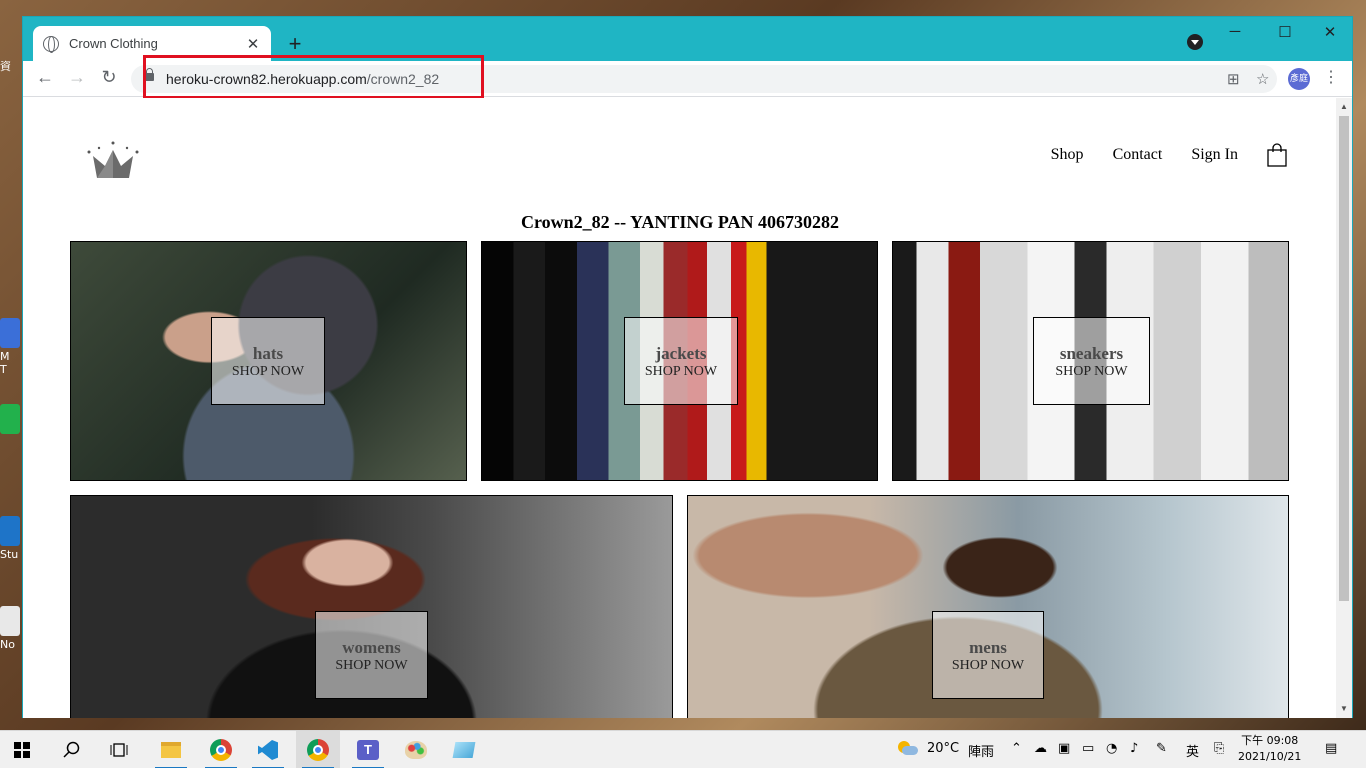 This screenshot has height=768, width=1366. Describe the element at coordinates (1330, 32) in the screenshot. I see `close-window-button: ✕` at that location.